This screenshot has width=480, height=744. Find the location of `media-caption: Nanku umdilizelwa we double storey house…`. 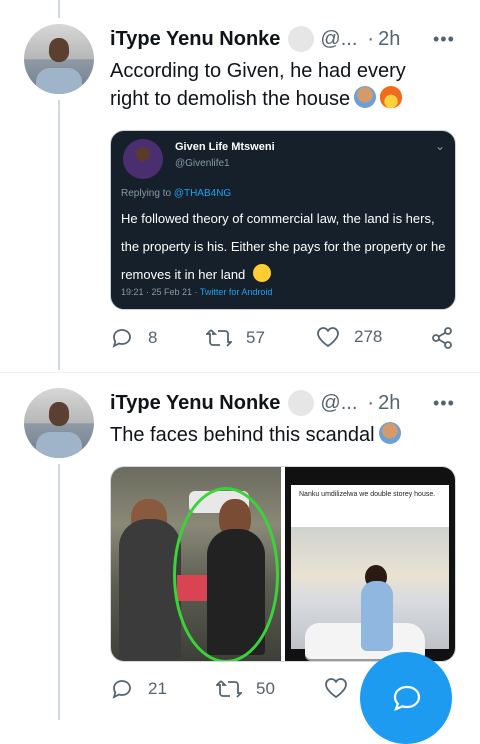

media-caption: Nanku umdilizelwa we double storey house… is located at coordinates (367, 494).